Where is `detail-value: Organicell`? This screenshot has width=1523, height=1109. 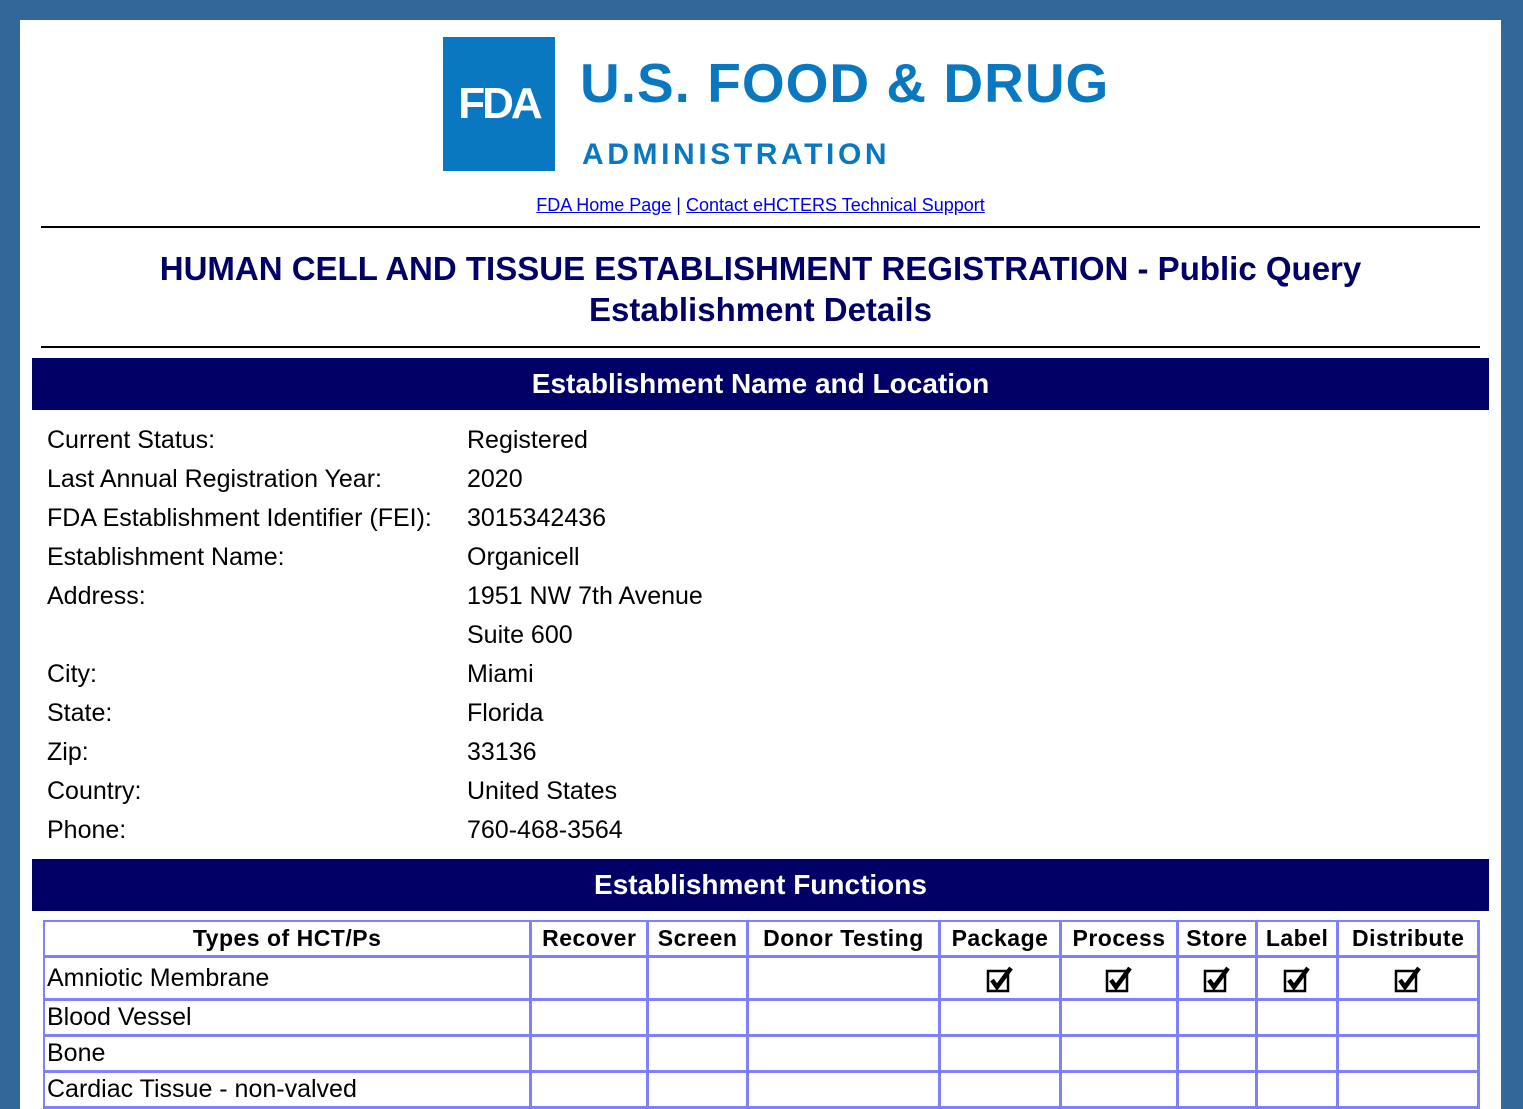
detail-value: Organicell is located at coordinates (523, 557).